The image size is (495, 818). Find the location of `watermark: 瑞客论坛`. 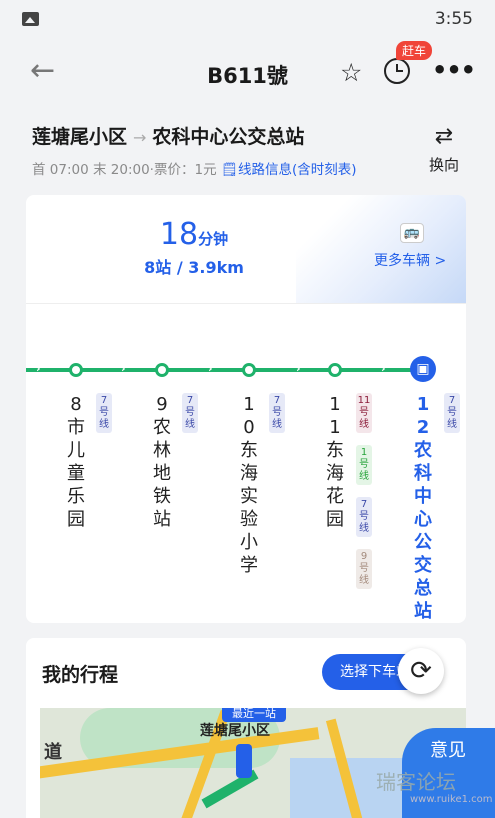

watermark: 瑞客论坛 is located at coordinates (416, 782).